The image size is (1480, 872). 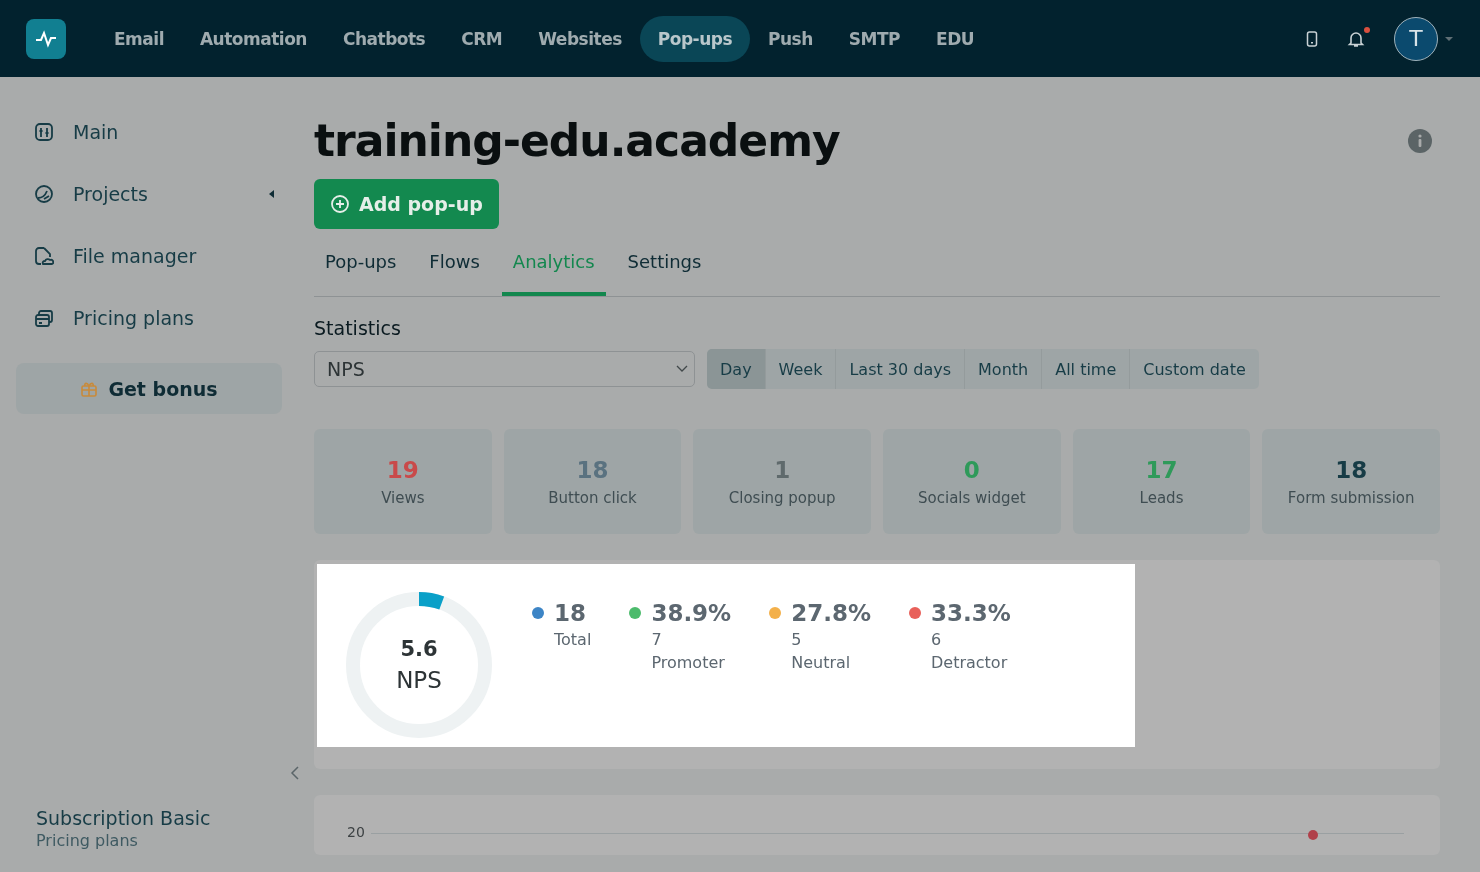 What do you see at coordinates (821, 662) in the screenshot?
I see `metric-label: Neutral` at bounding box center [821, 662].